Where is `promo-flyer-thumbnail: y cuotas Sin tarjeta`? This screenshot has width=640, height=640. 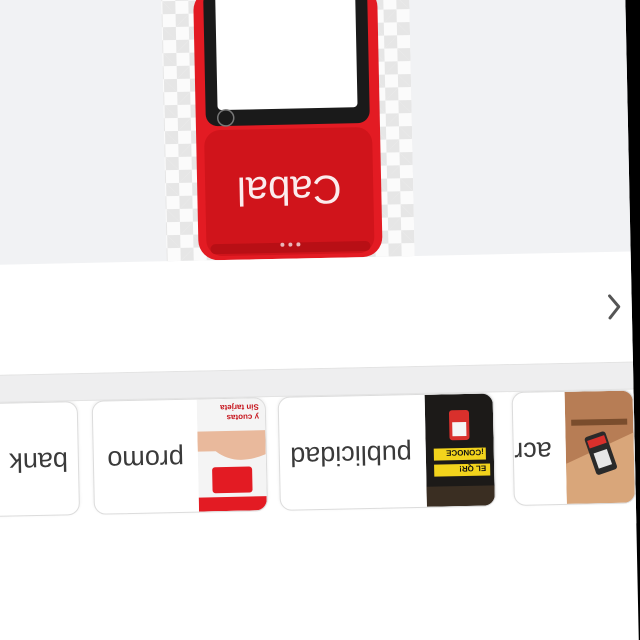
promo-flyer-thumbnail: y cuotas Sin tarjeta is located at coordinates (231, 455).